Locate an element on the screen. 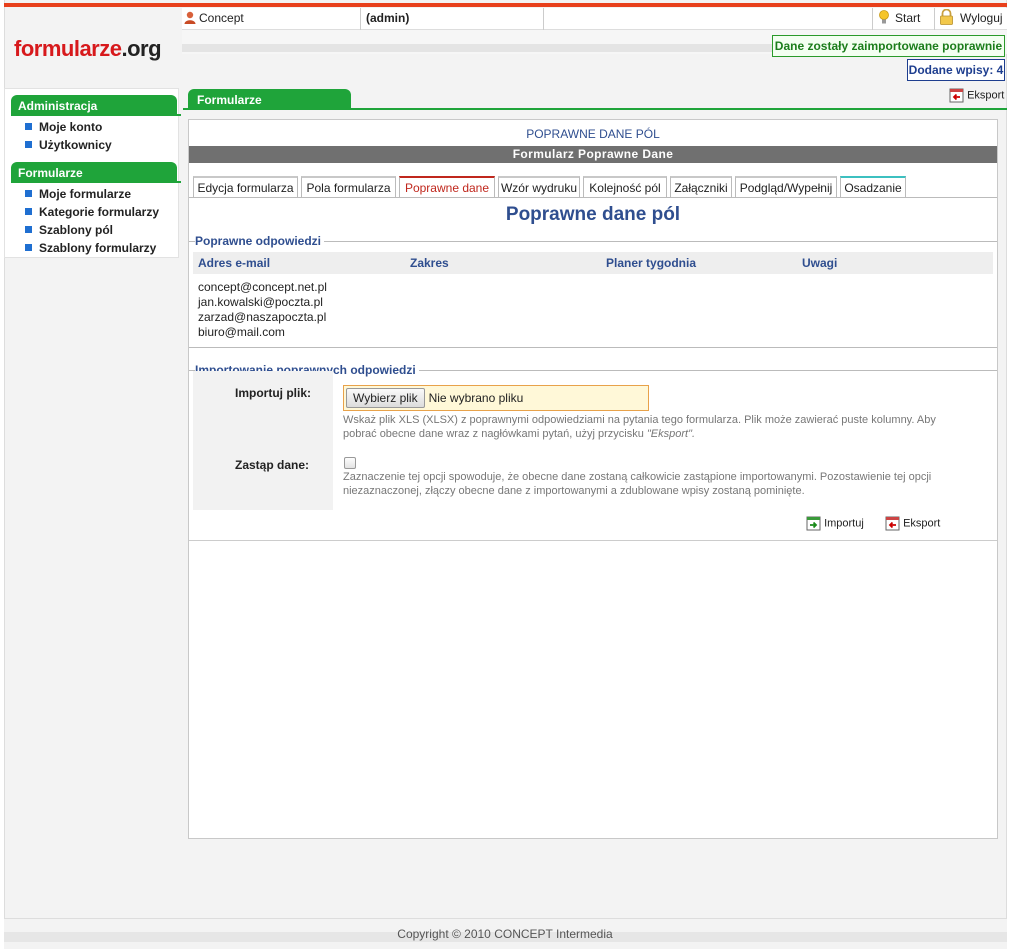 The width and height of the screenshot is (1010, 949). sidebar-item-moje-konto: Moje konto is located at coordinates (63, 127).